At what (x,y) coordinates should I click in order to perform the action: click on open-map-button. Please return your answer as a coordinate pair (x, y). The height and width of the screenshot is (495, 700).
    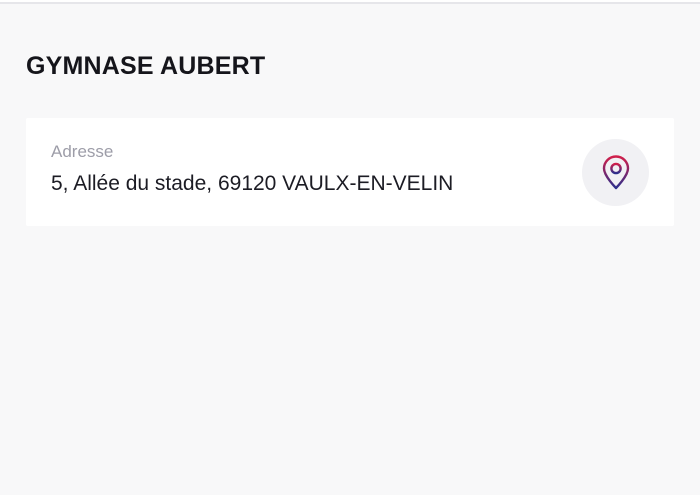
    Looking at the image, I should click on (615, 172).